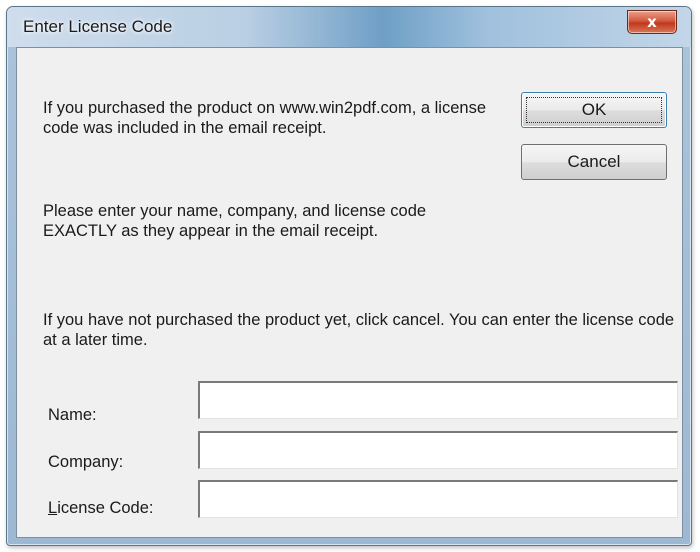 The height and width of the screenshot is (552, 700). I want to click on license-code-field, so click(438, 499).